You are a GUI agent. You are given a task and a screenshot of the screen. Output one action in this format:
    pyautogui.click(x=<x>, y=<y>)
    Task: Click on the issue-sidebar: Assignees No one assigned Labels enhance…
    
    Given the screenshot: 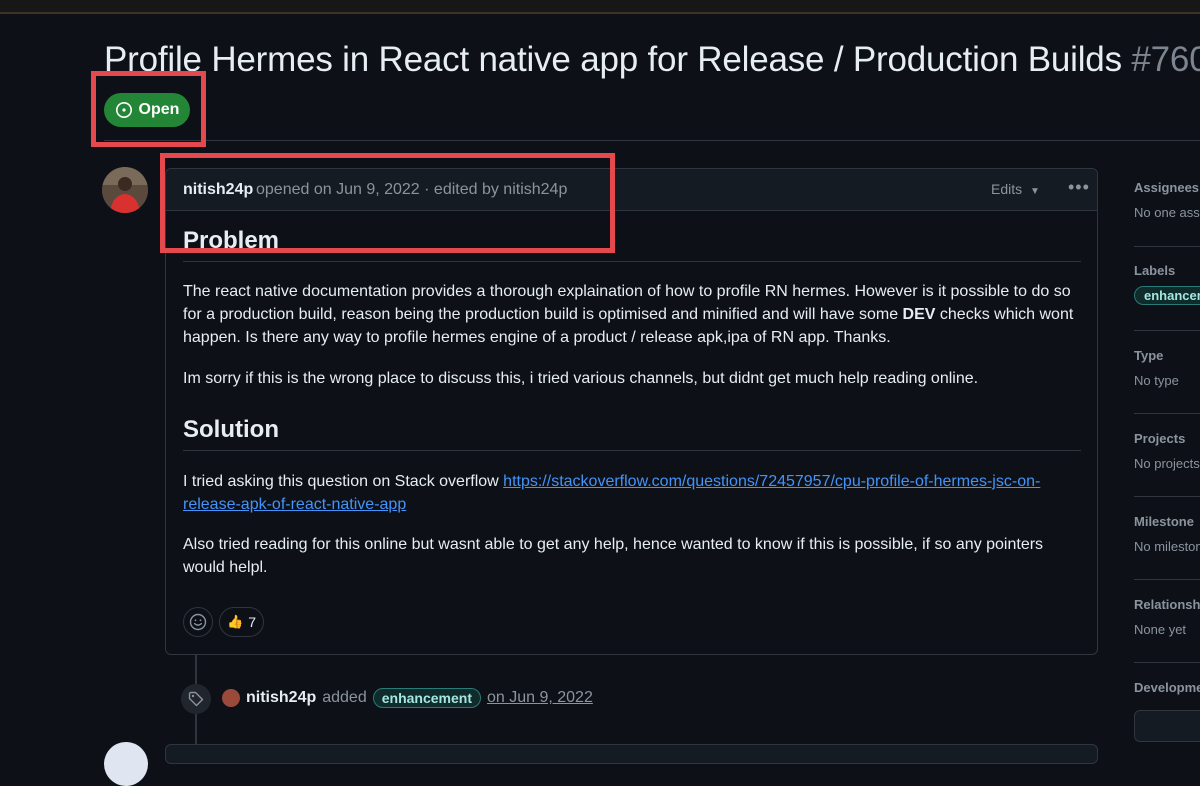 What is the action you would take?
    pyautogui.click(x=1167, y=377)
    